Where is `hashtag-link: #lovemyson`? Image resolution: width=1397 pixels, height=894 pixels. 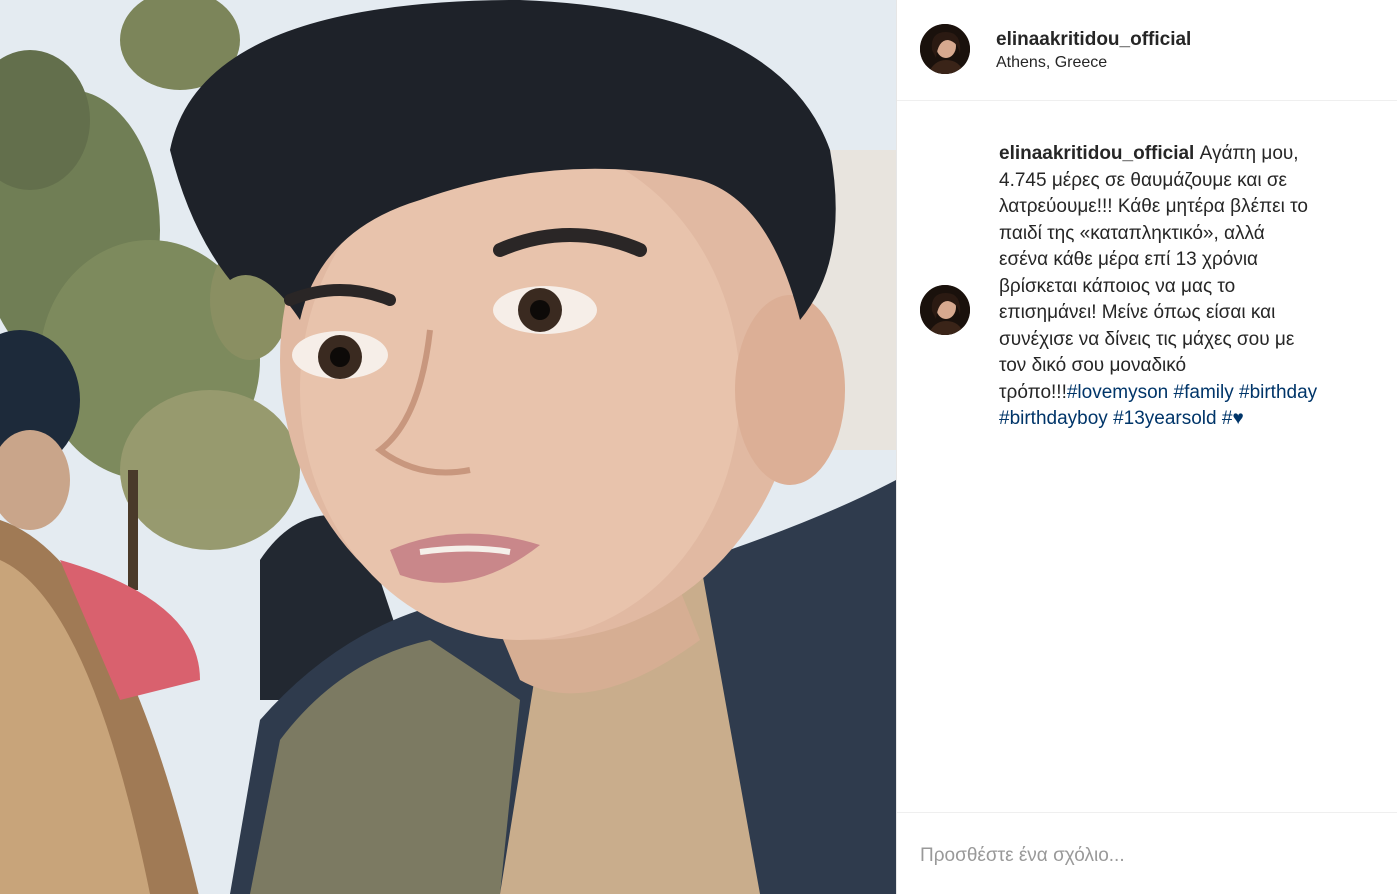
hashtag-link: #lovemyson is located at coordinates (1117, 392).